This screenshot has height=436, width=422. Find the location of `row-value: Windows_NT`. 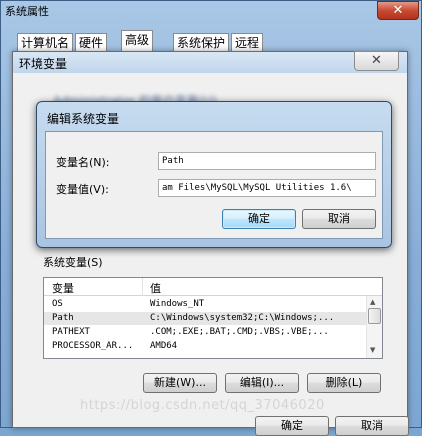

row-value: Windows_NT is located at coordinates (177, 304).